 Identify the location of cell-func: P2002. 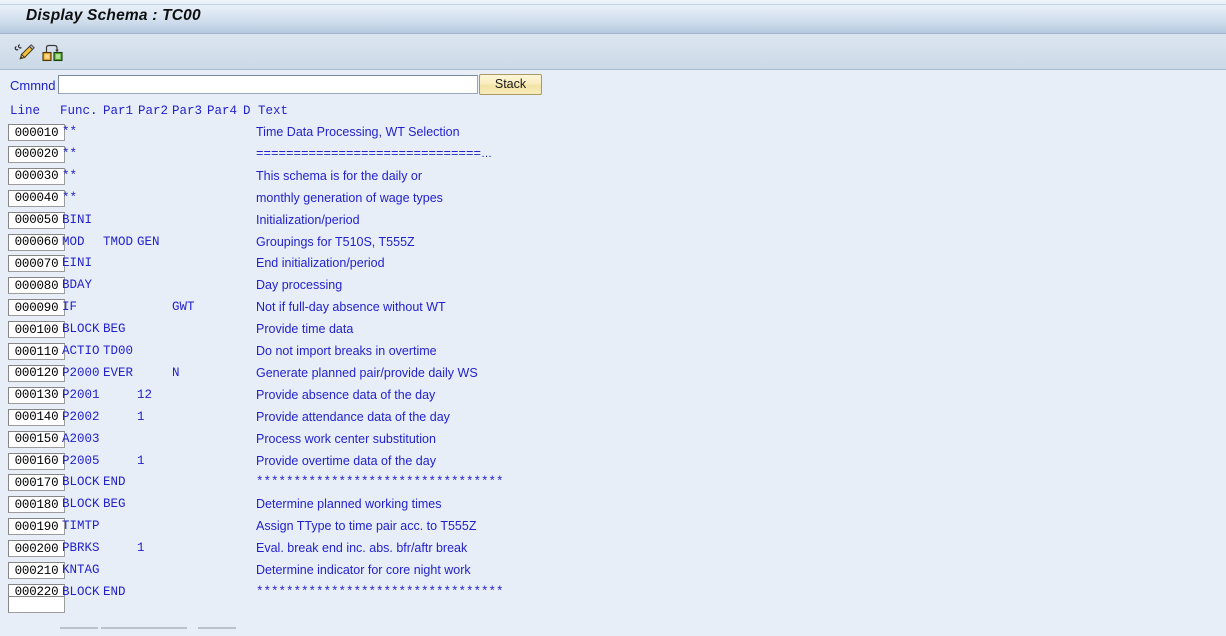
(81, 416).